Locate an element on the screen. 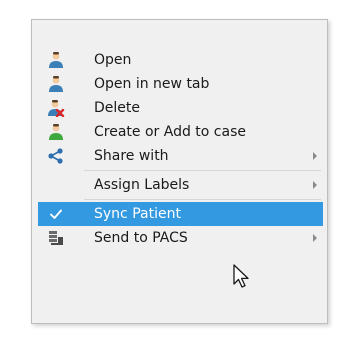 The image size is (353, 349). menu-item-sync-patient: Sync Patient is located at coordinates (180, 214).